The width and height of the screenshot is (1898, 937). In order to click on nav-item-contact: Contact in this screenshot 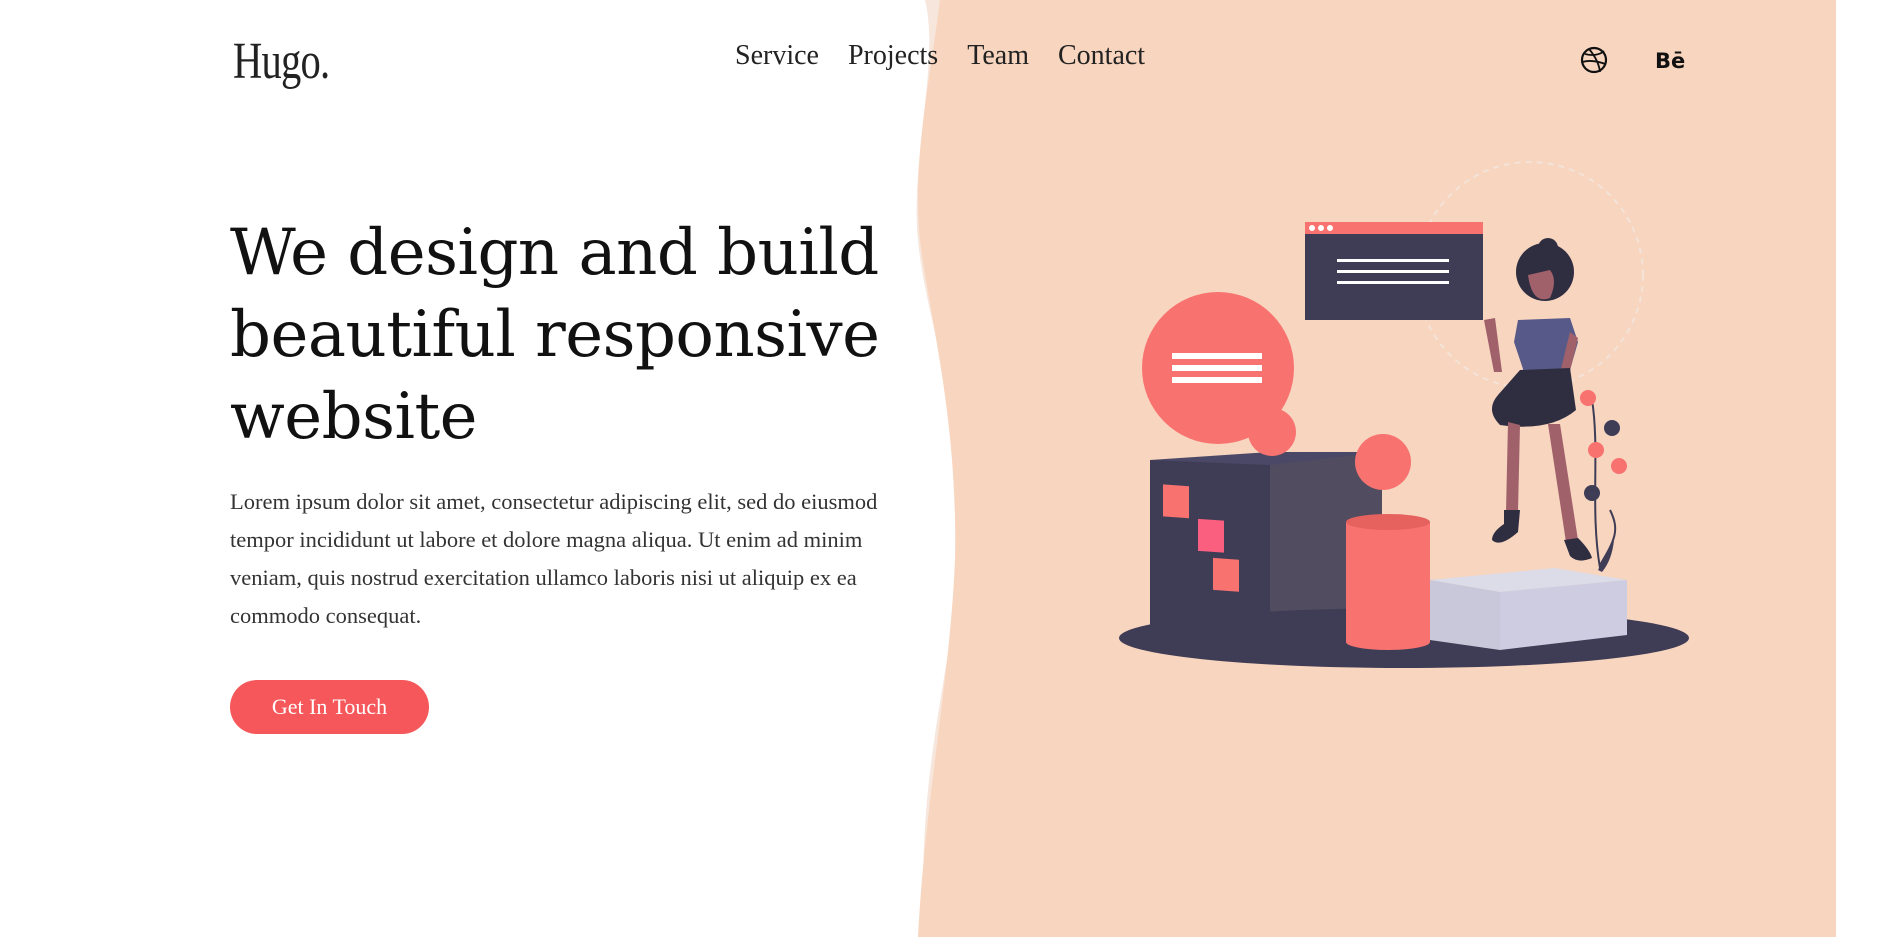, I will do `click(1101, 56)`.